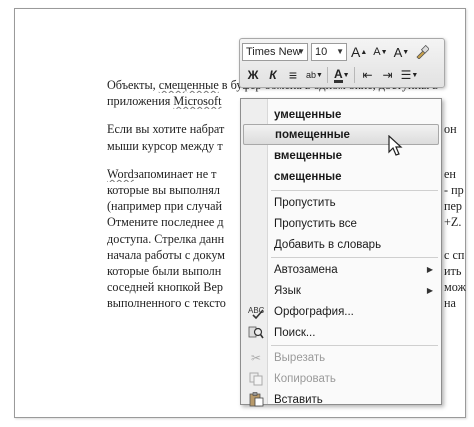  What do you see at coordinates (314, 75) in the screenshot?
I see `highlight-button: ab ▼` at bounding box center [314, 75].